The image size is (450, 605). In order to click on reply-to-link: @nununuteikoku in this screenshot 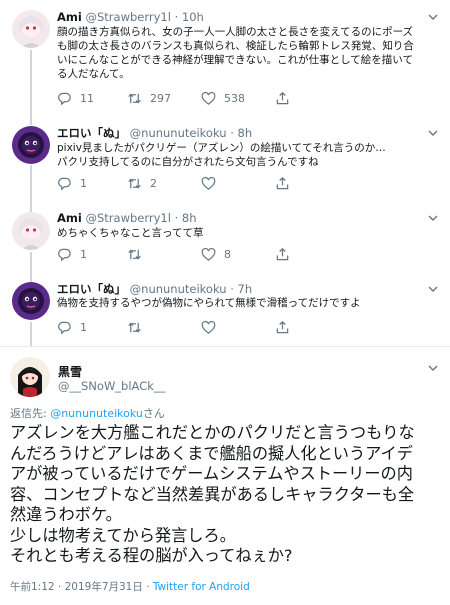, I will do `click(96, 413)`.